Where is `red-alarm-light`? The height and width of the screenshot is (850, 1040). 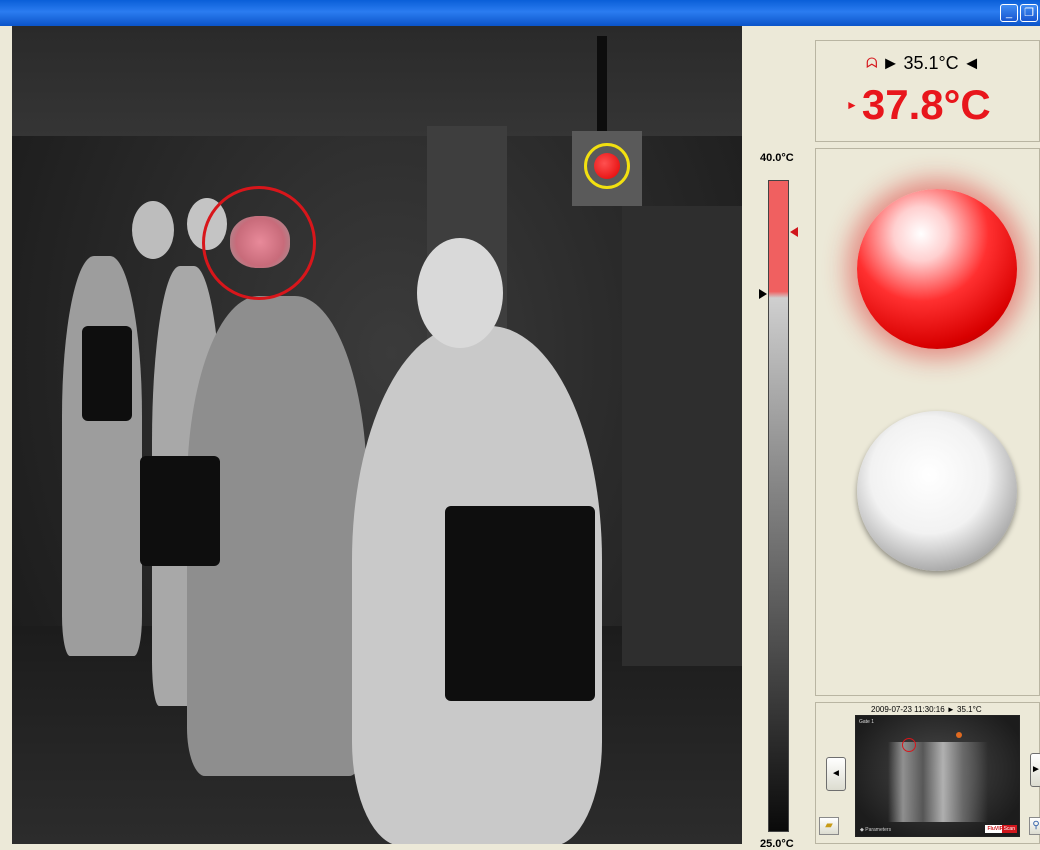 red-alarm-light is located at coordinates (937, 269).